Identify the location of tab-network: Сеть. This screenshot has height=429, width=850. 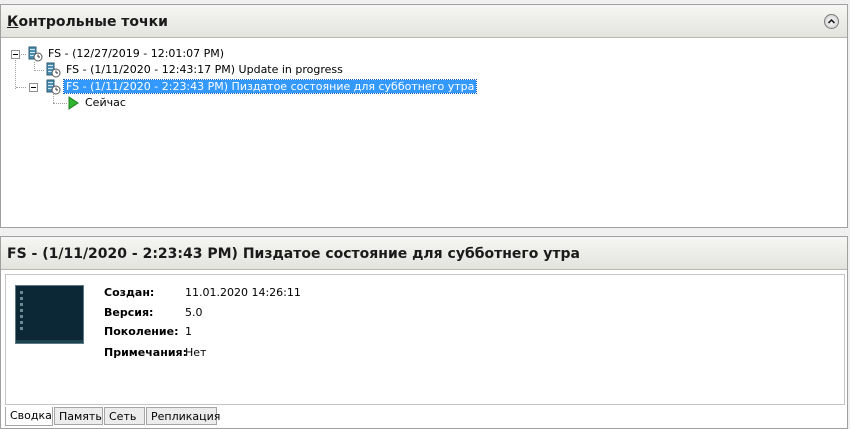
(124, 416).